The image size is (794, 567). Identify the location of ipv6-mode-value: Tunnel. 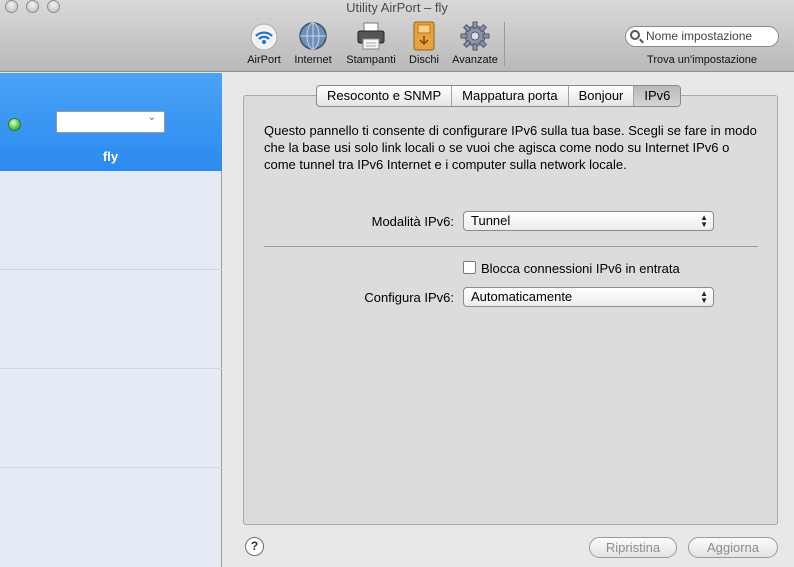
(491, 220).